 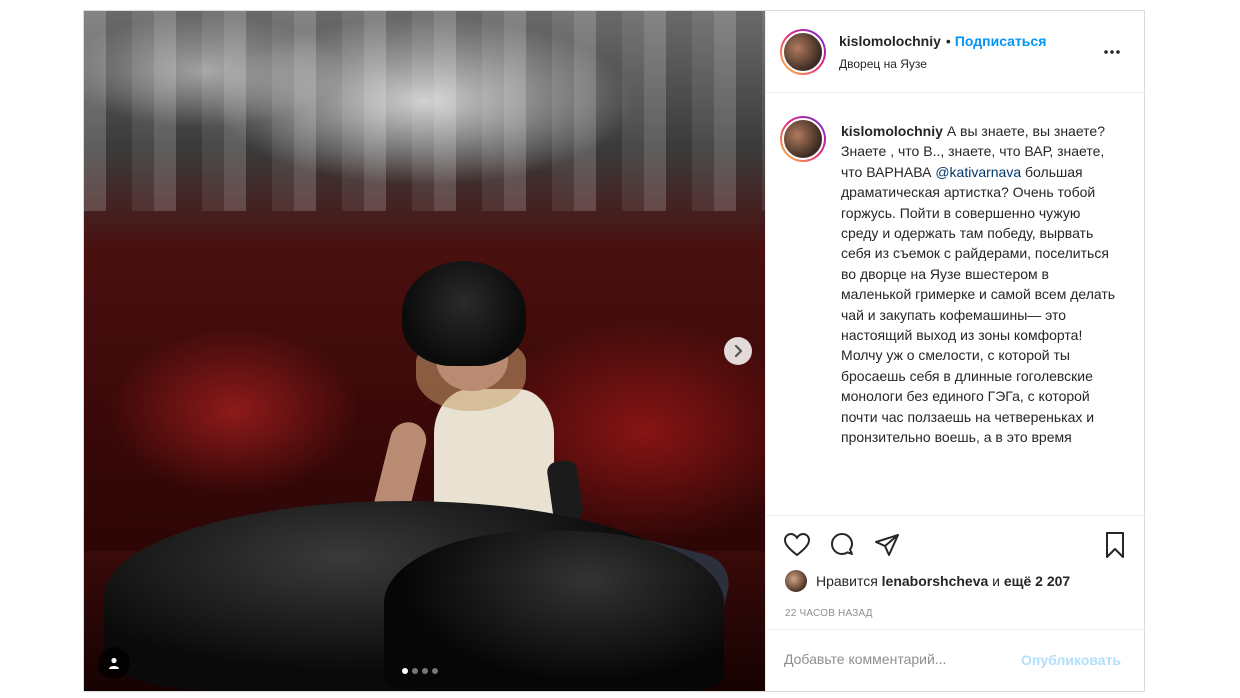 I want to click on chevron-right-icon, so click(x=738, y=351).